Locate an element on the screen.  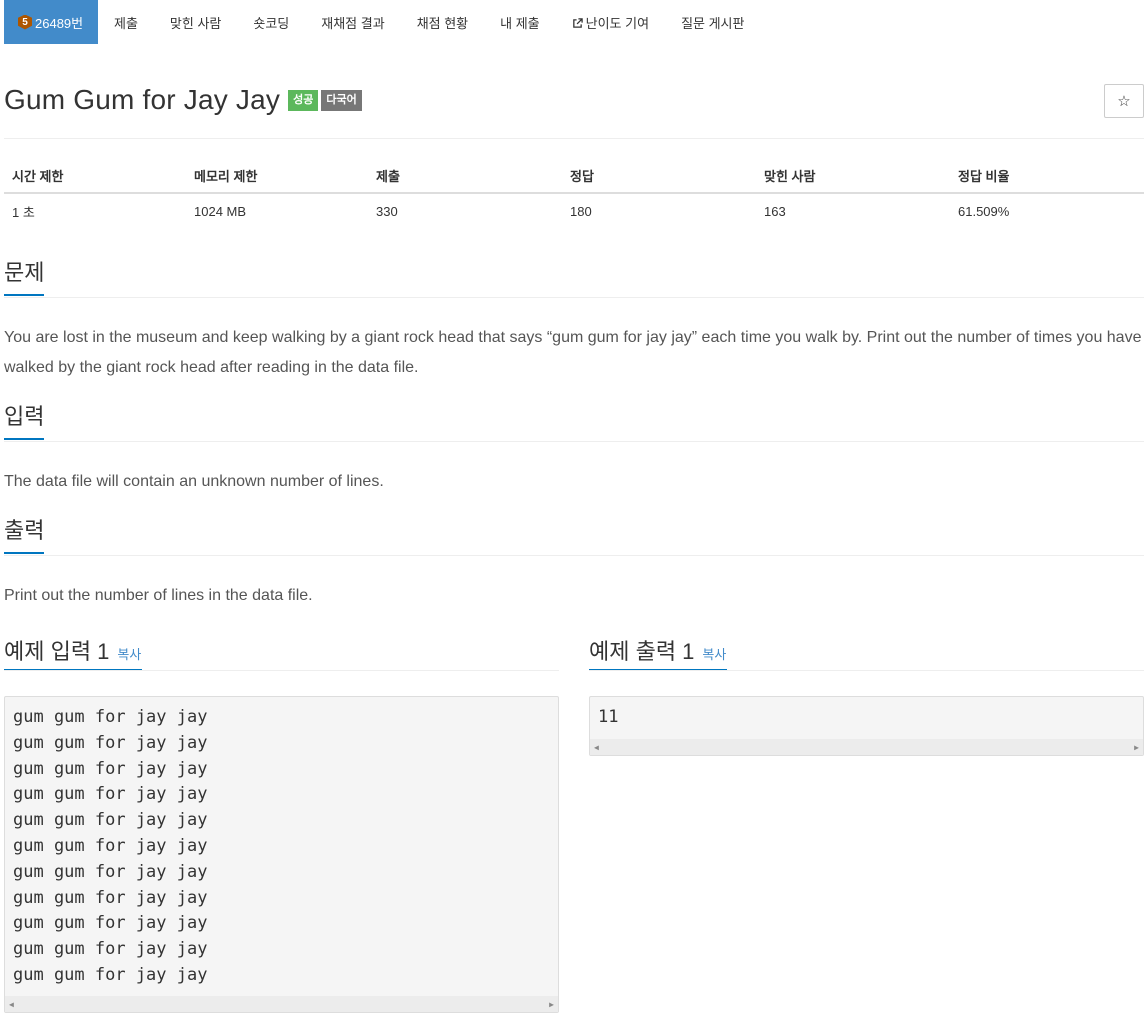
code-line: 11 is located at coordinates (608, 717).